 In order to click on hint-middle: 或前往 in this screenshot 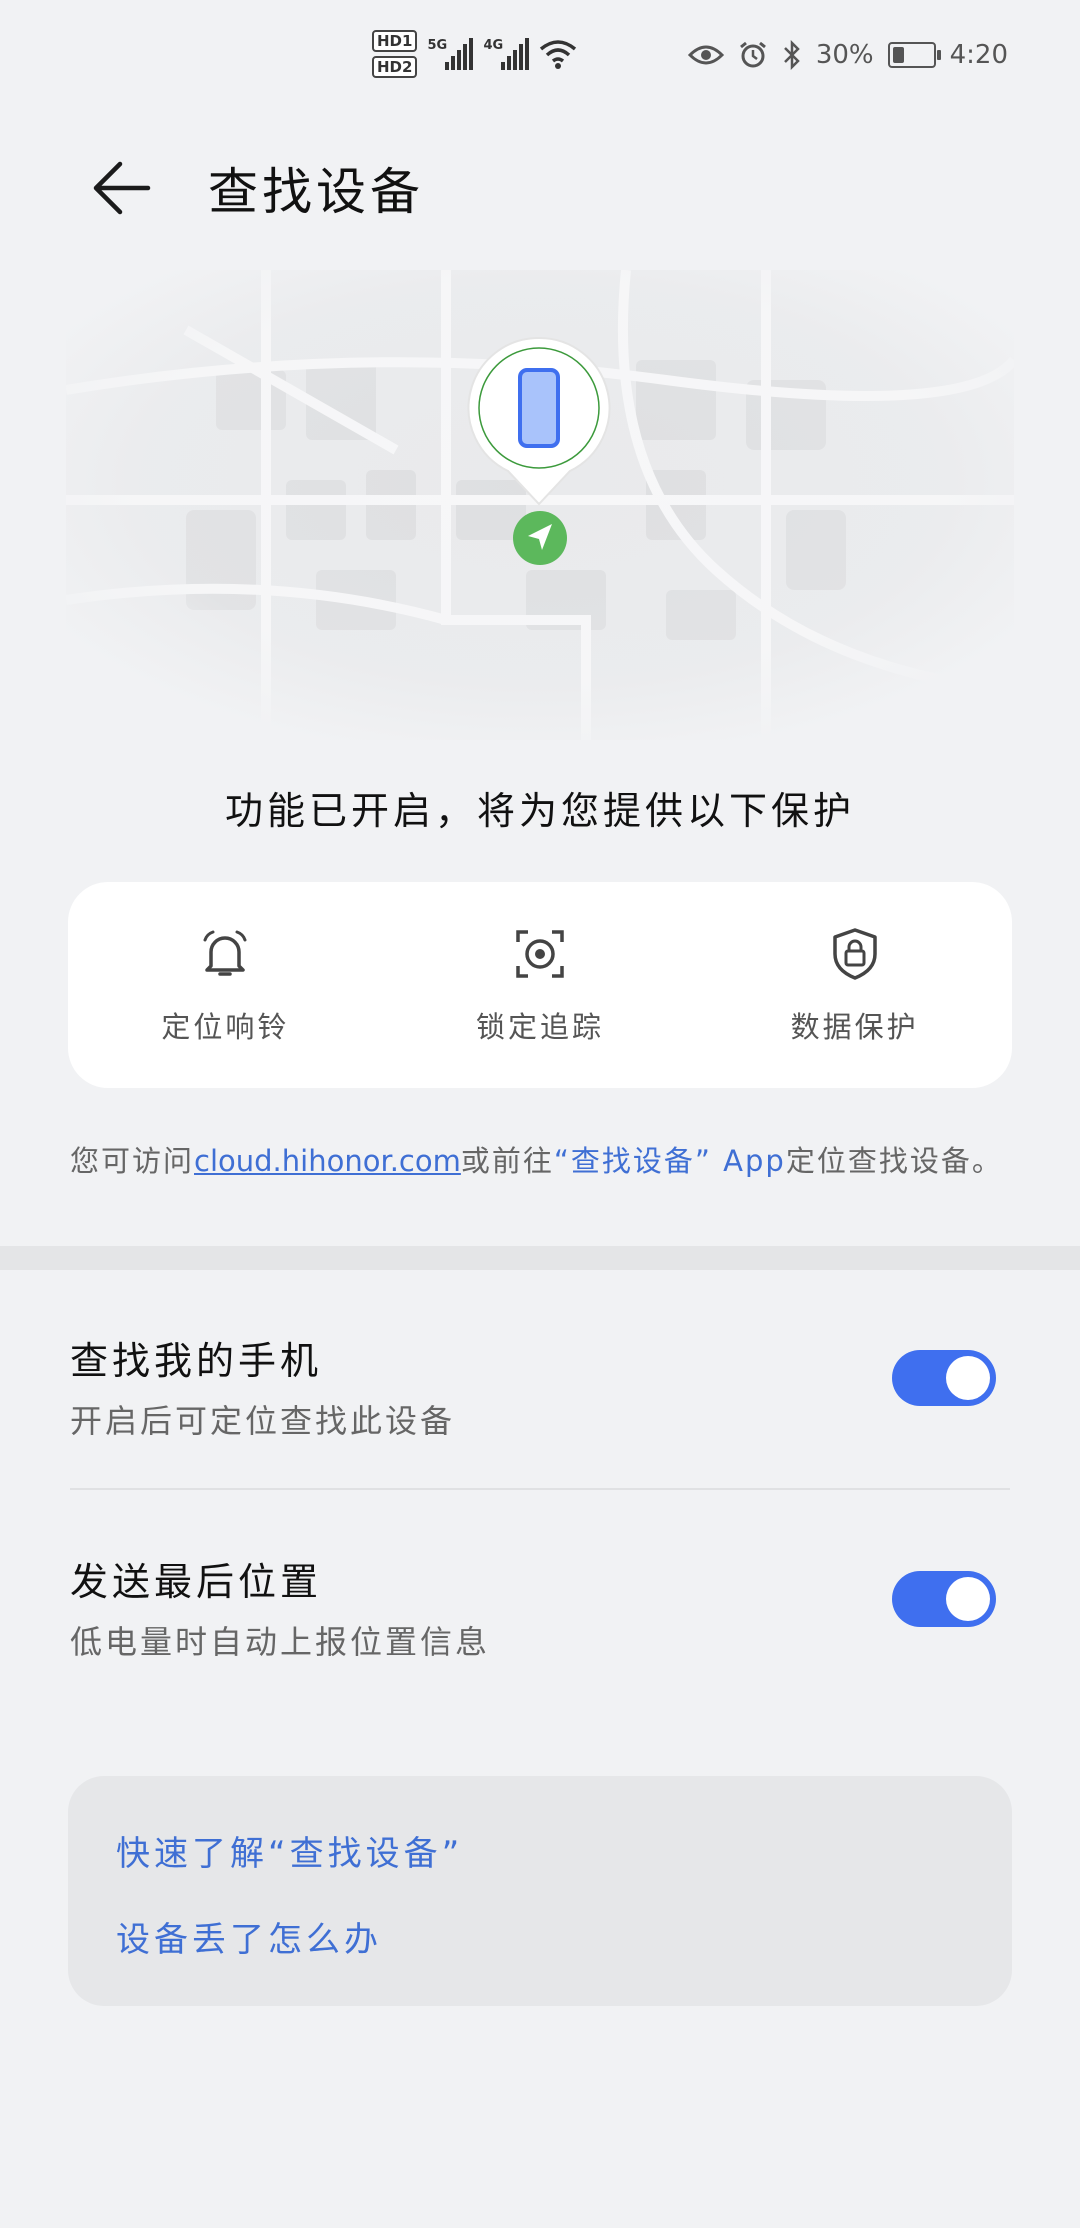, I will do `click(507, 1161)`.